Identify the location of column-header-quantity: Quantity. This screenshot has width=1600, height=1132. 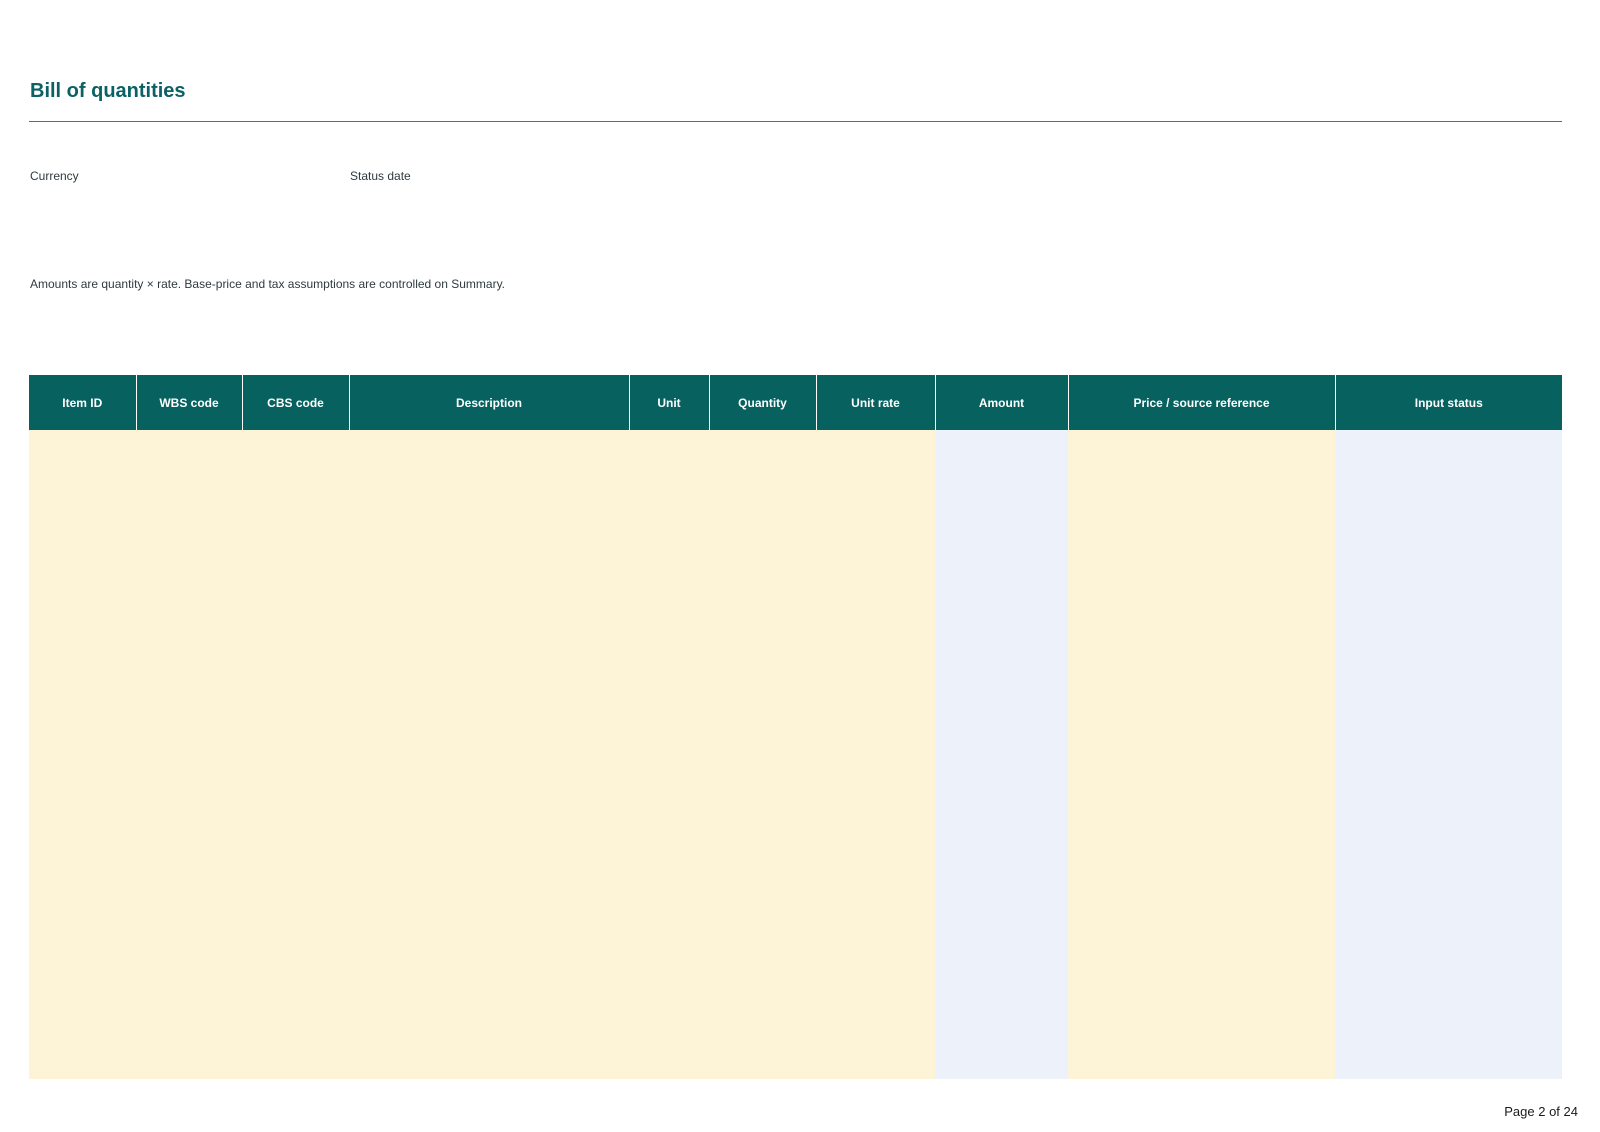
(763, 402).